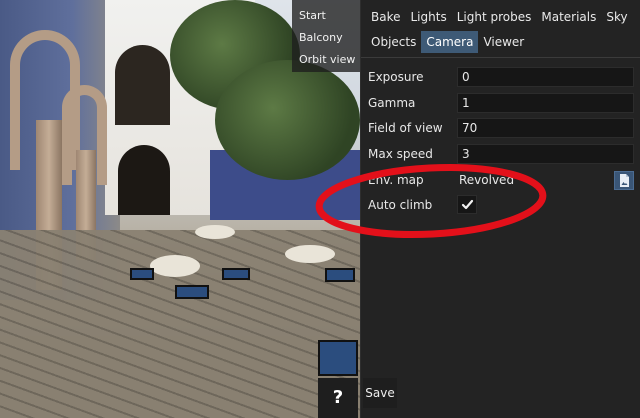 The width and height of the screenshot is (640, 418). I want to click on property-gamma: Gamma, so click(500, 103).